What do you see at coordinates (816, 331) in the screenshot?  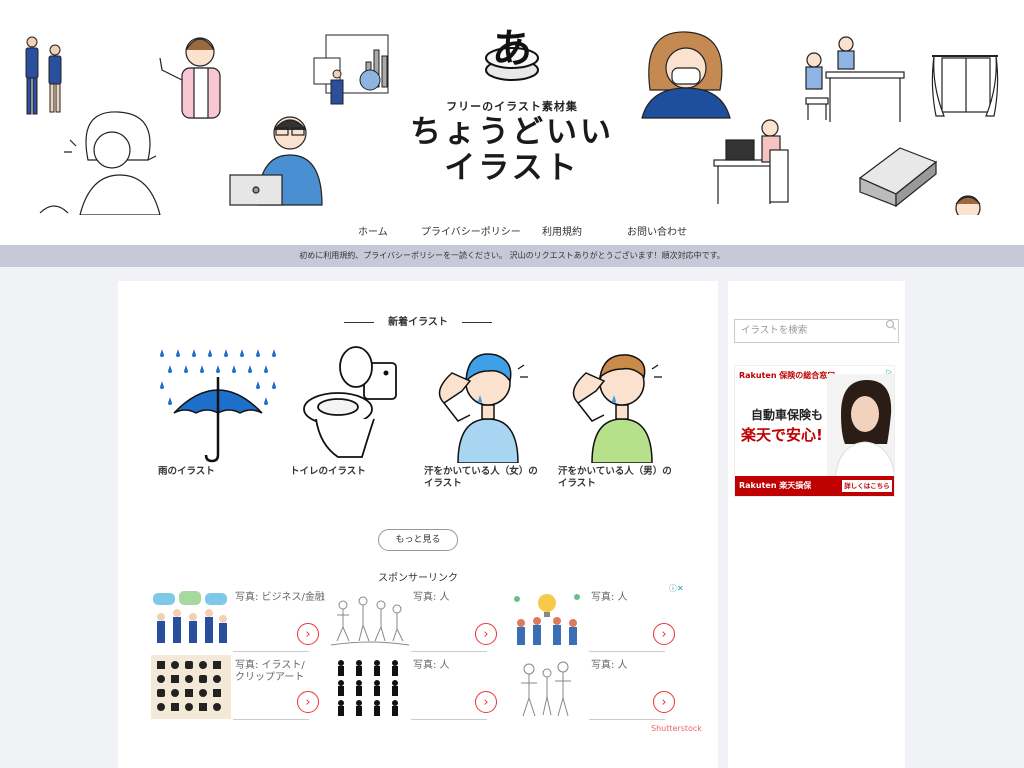 I see `search-input: イラストを検索` at bounding box center [816, 331].